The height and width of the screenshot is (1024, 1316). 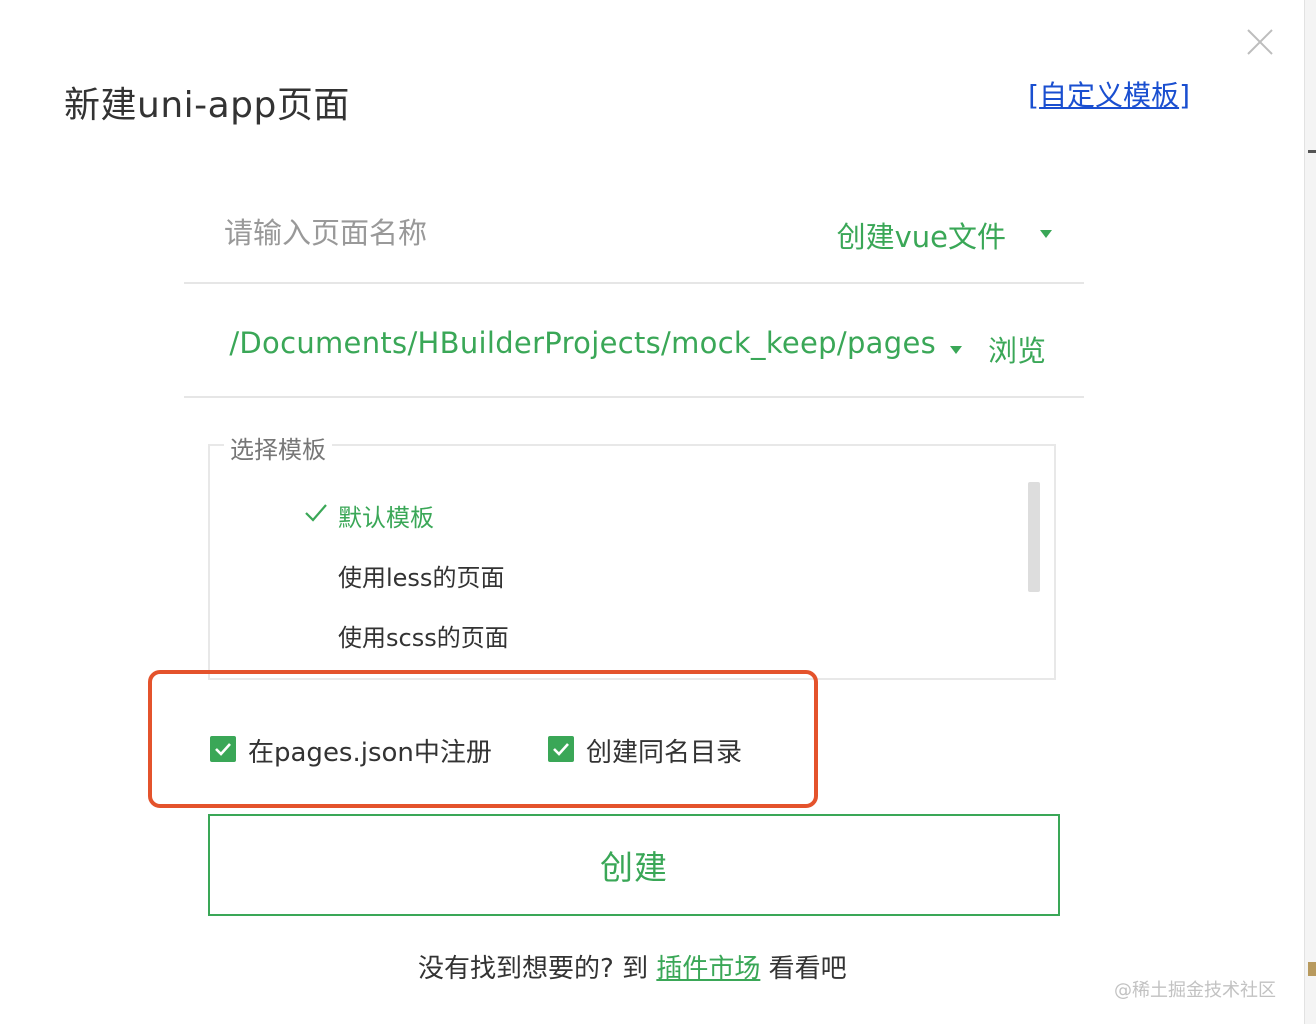 I want to click on dialog-title: 新建uni-app页面, so click(x=207, y=105).